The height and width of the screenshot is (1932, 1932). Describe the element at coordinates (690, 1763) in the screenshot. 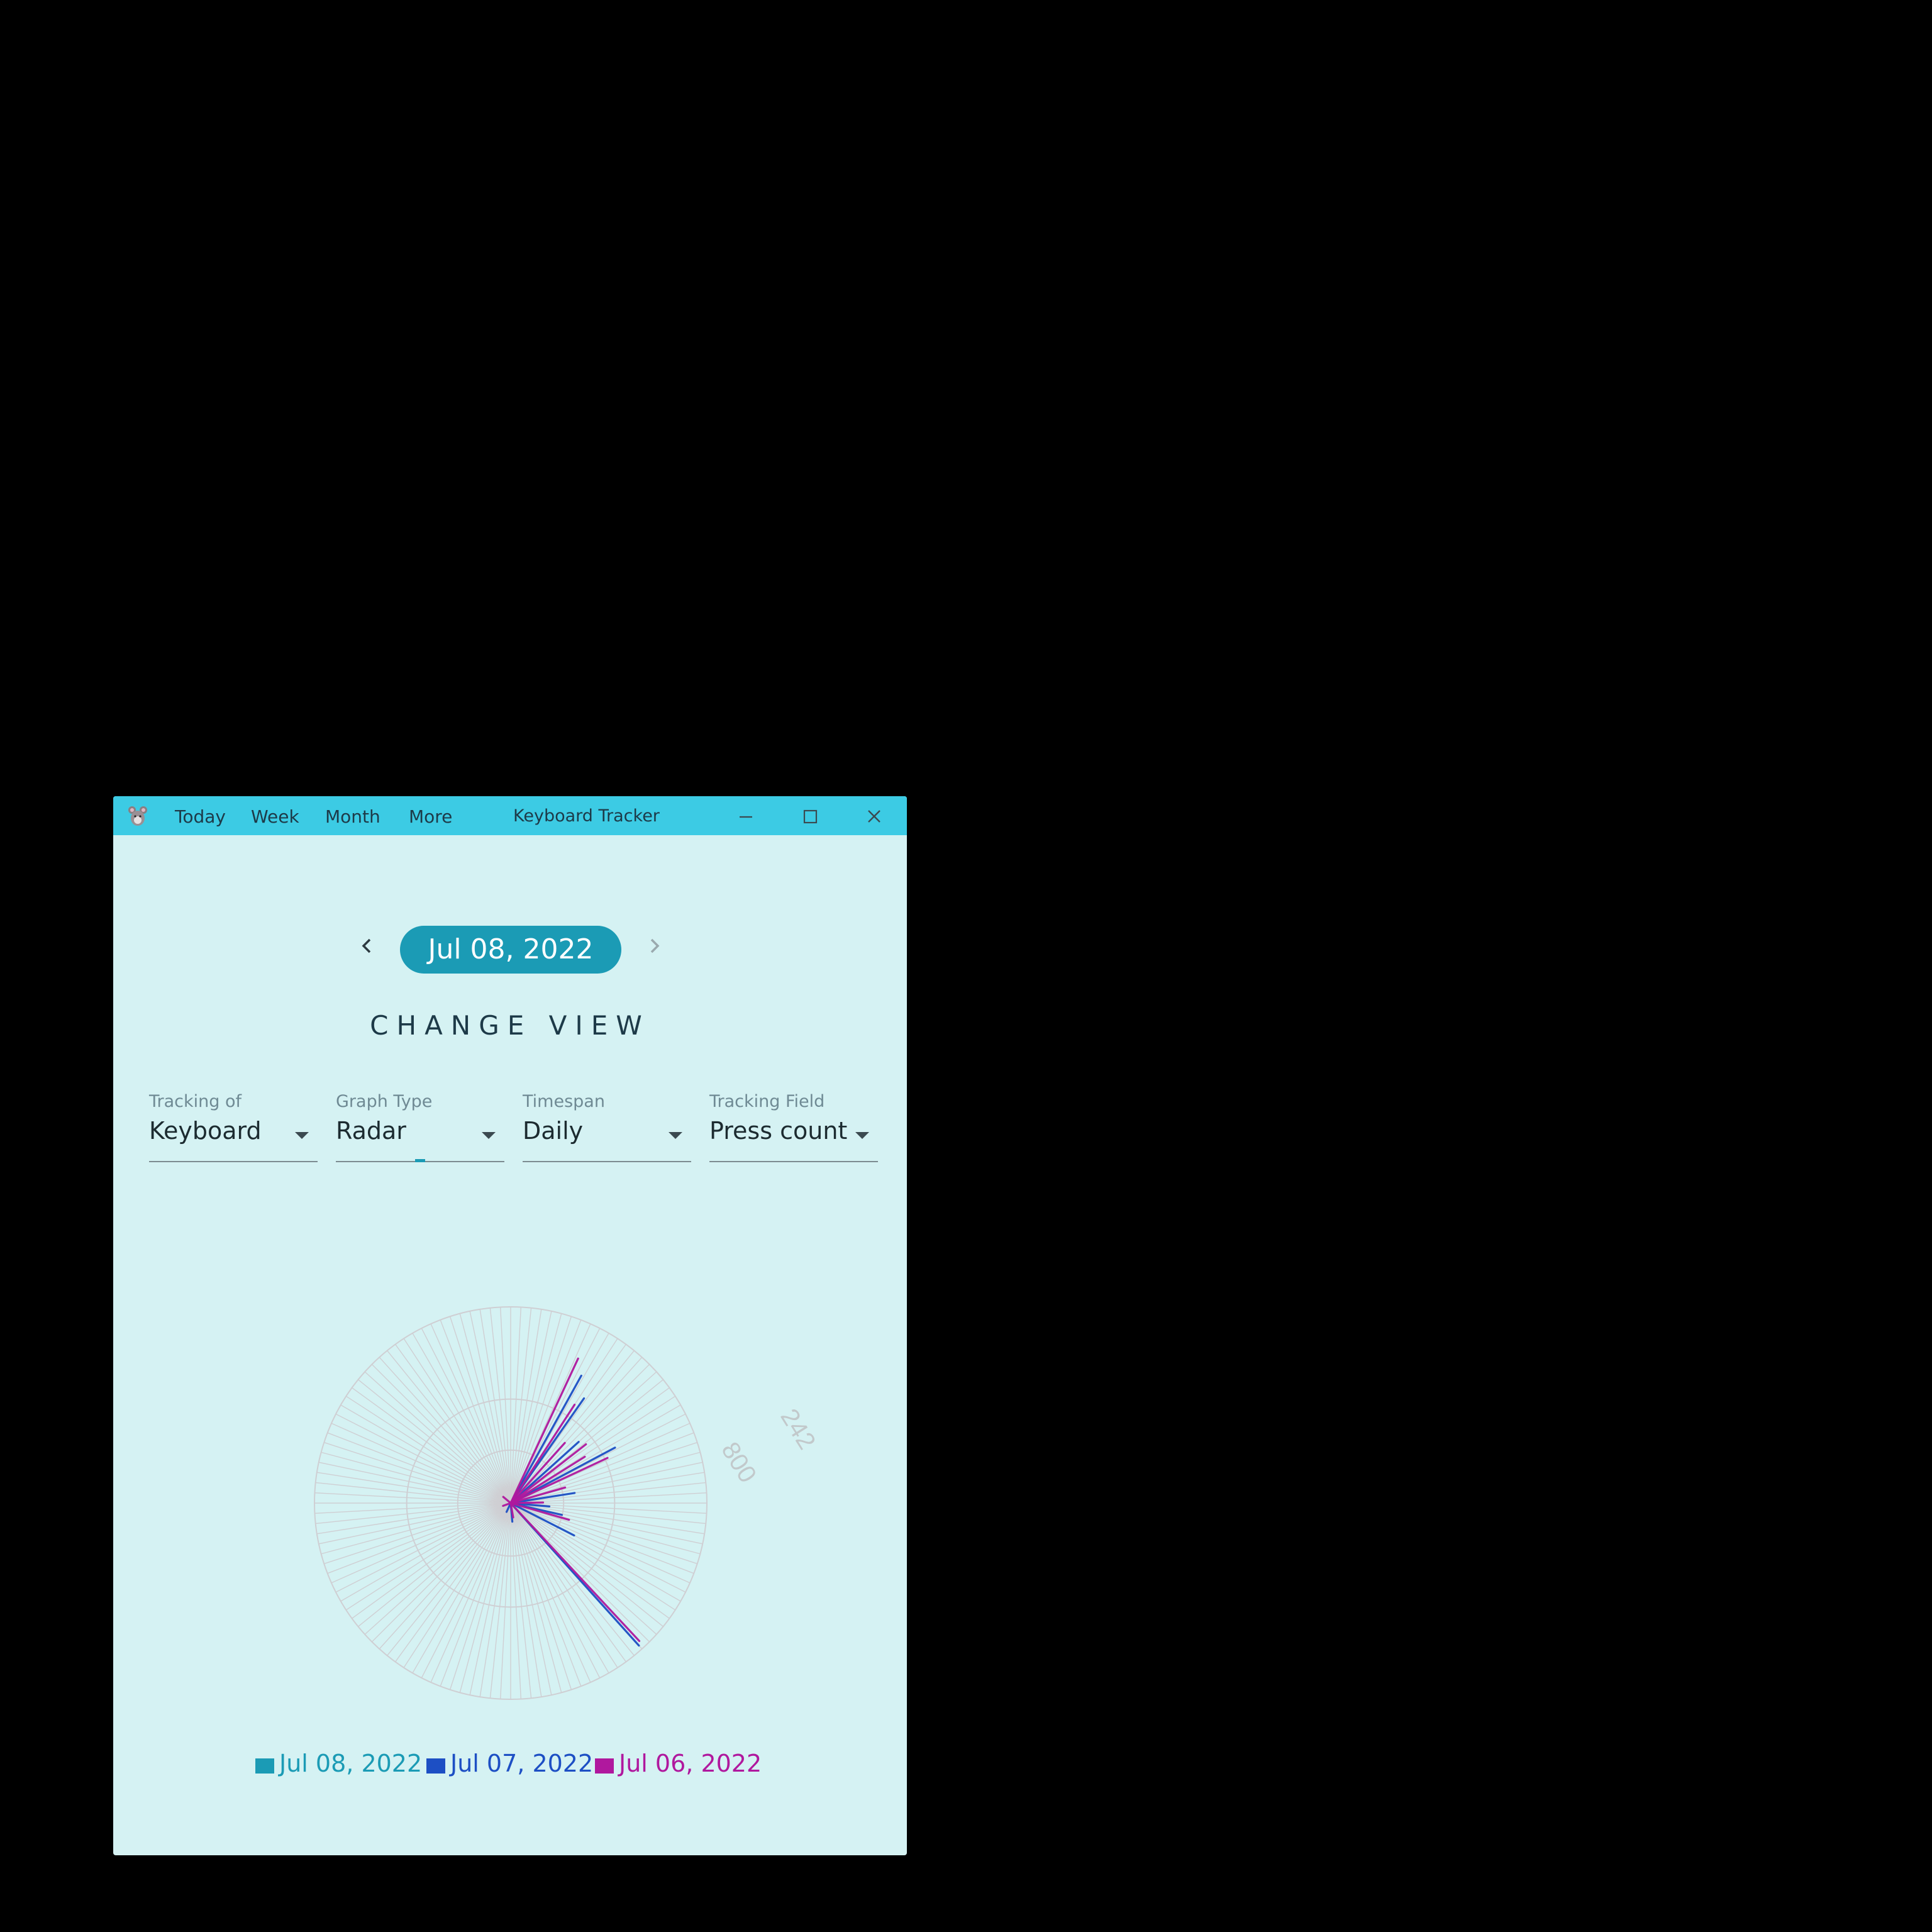

I see `legend-label: Jul 06, 2022` at that location.